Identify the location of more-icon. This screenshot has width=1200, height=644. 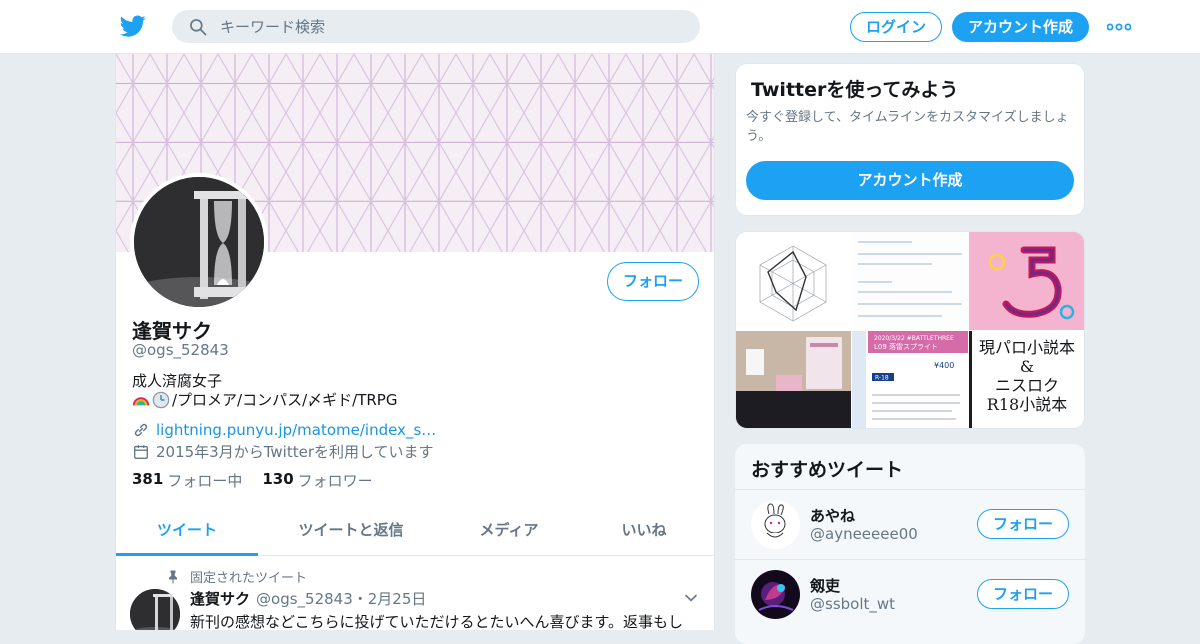
(1119, 27).